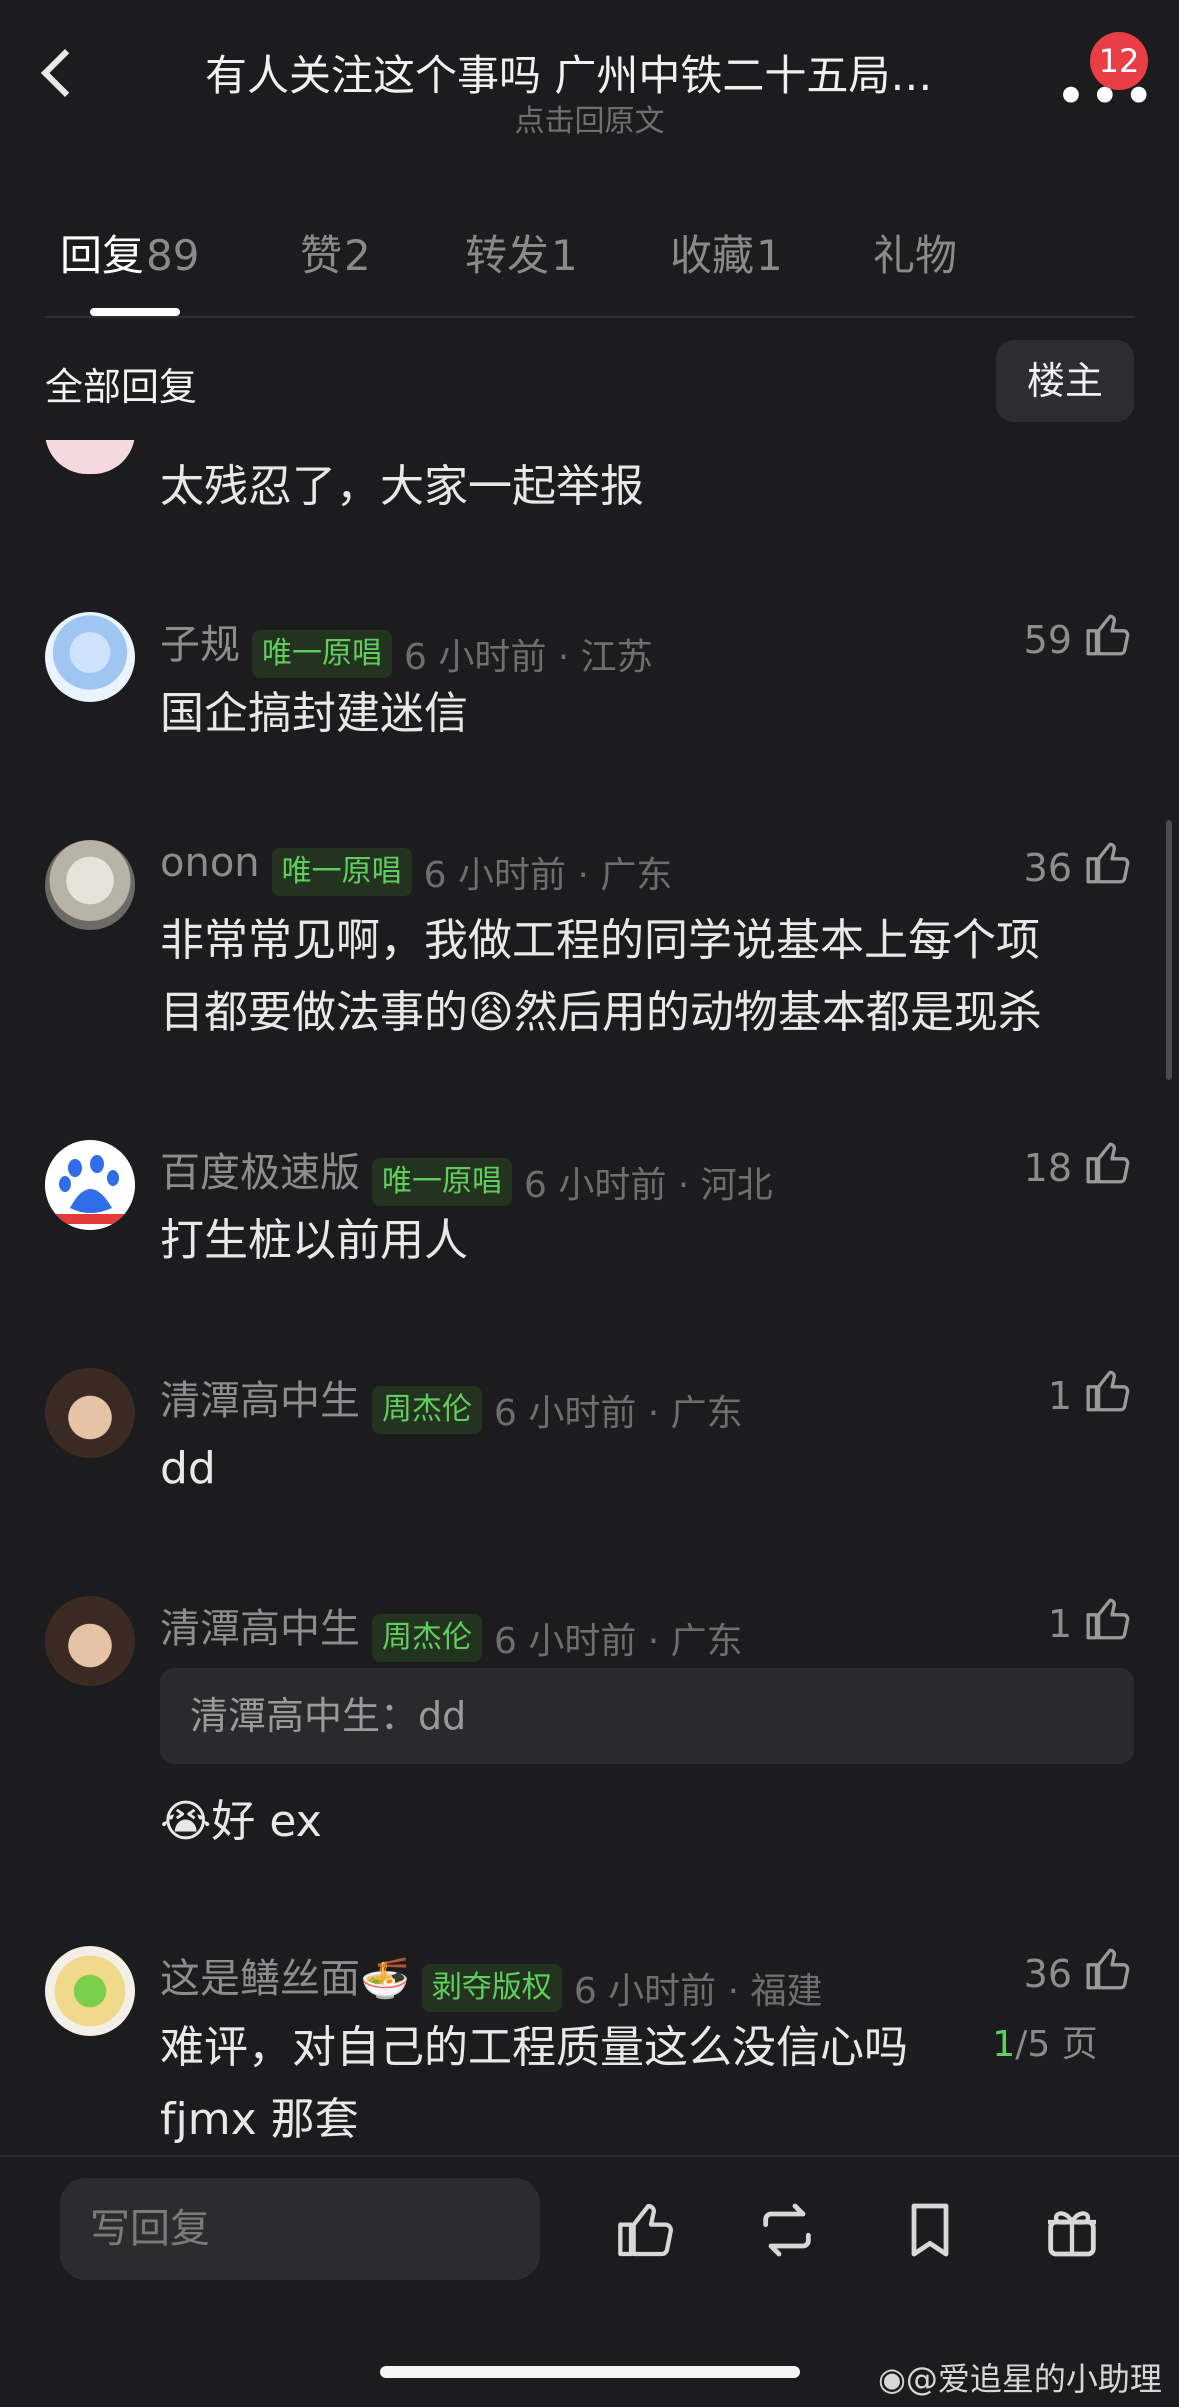  I want to click on divider, so click(590, 317).